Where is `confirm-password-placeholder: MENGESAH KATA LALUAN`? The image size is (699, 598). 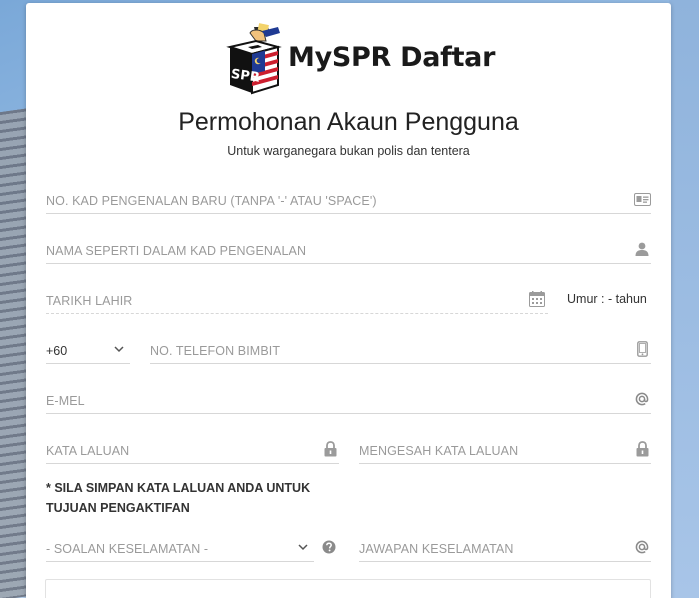 confirm-password-placeholder: MENGESAH KATA LALUAN is located at coordinates (439, 450).